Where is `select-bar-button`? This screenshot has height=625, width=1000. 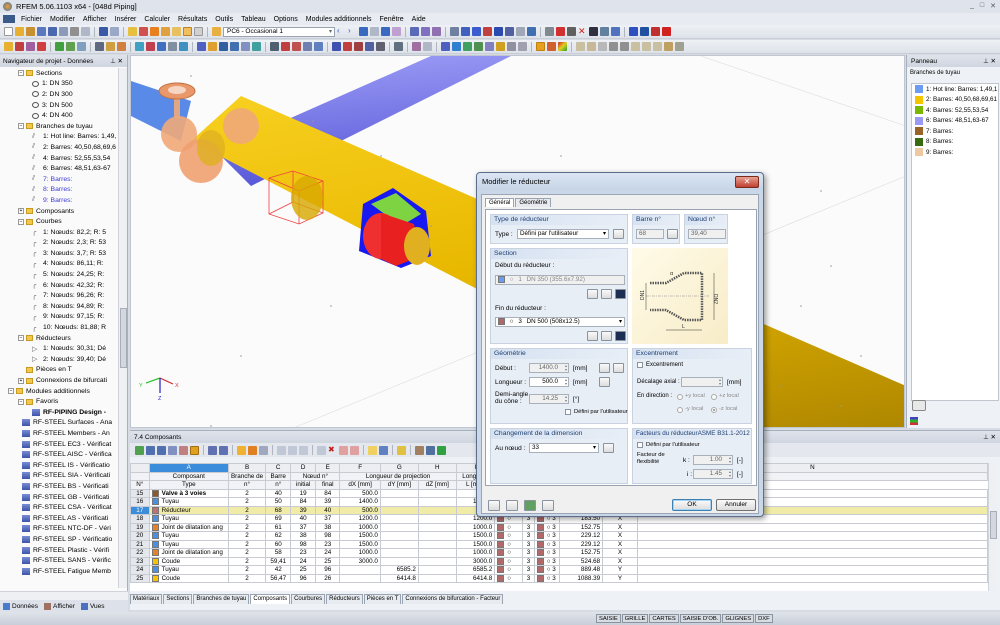
select-bar-button is located at coordinates (672, 234).